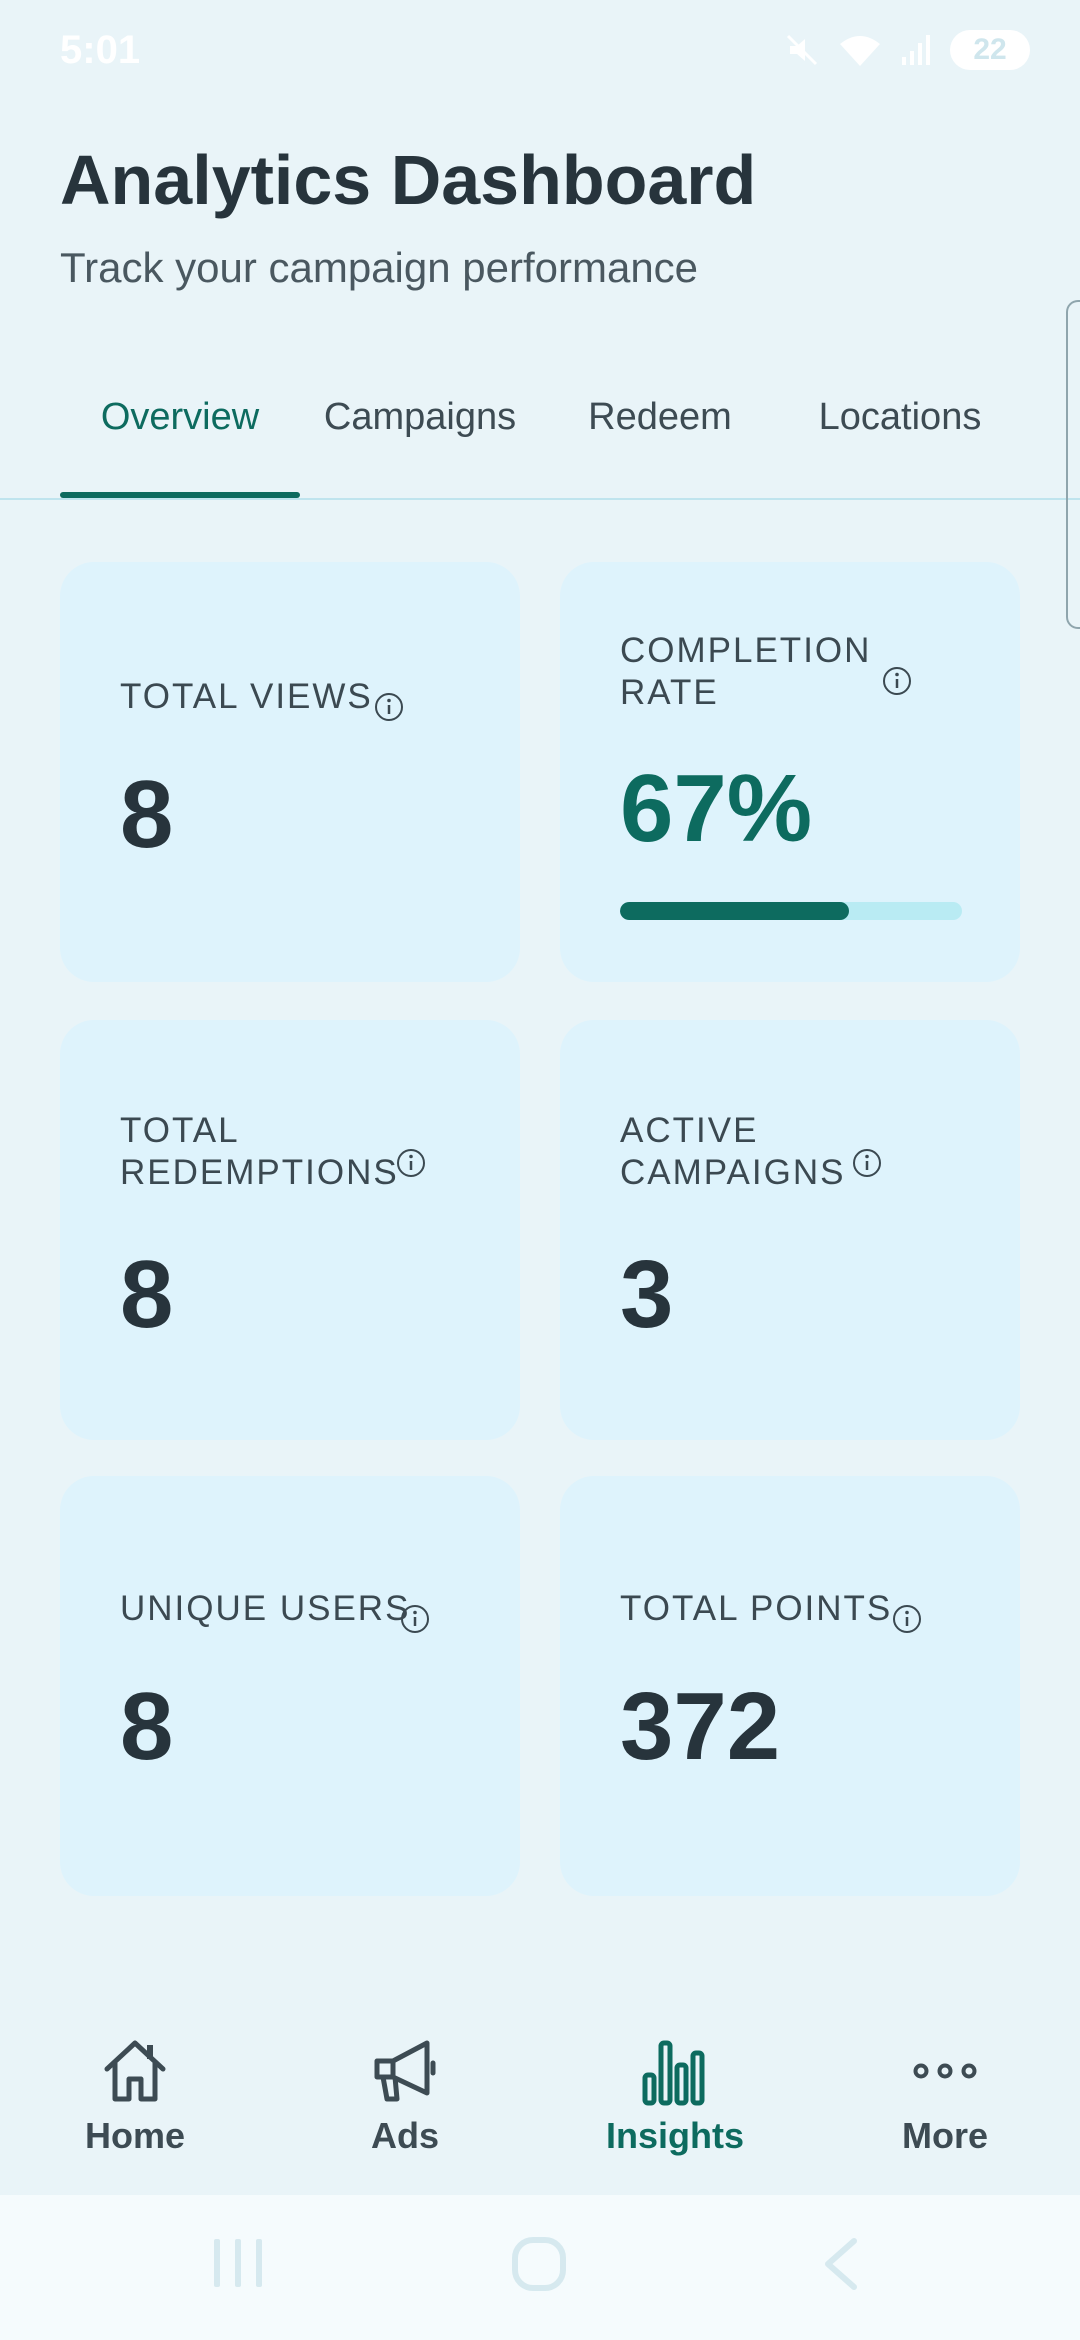  What do you see at coordinates (420, 446) in the screenshot?
I see `tab-campaigns: Campaigns` at bounding box center [420, 446].